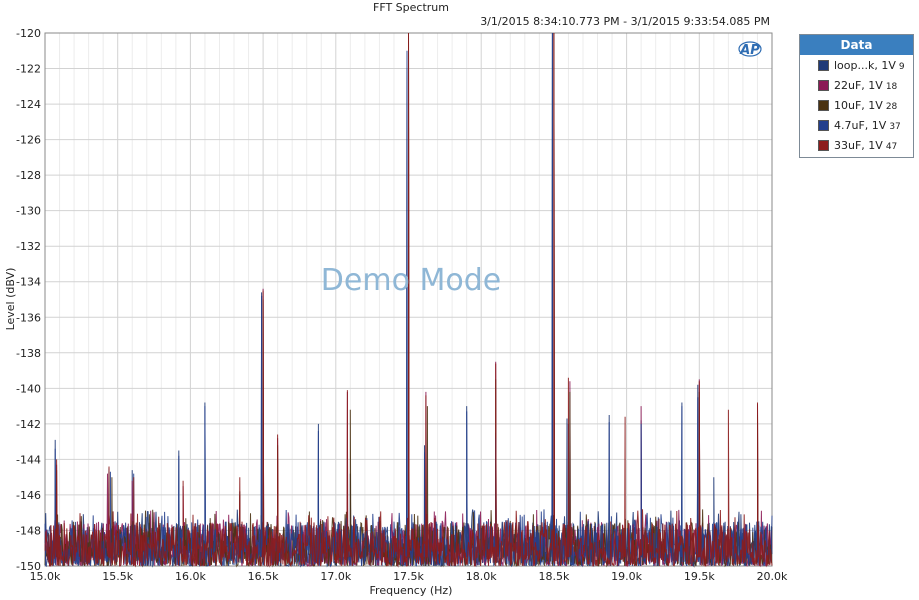  What do you see at coordinates (28, 175) in the screenshot?
I see `y-tick-label: -128` at bounding box center [28, 175].